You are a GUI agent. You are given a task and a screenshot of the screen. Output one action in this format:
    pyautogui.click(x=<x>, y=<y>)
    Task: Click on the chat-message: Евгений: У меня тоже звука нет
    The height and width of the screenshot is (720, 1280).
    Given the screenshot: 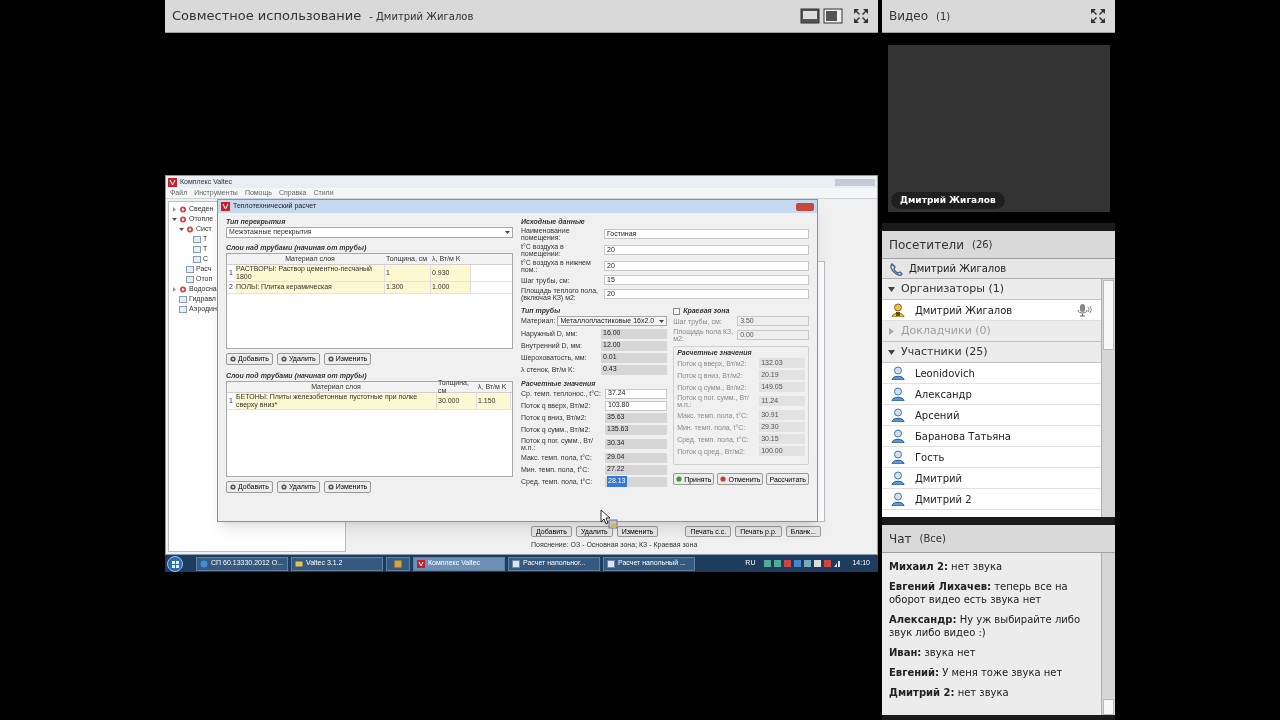 What is the action you would take?
    pyautogui.click(x=976, y=672)
    